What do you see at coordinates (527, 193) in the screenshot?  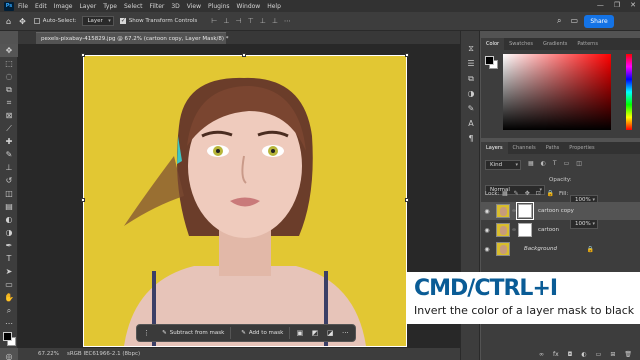 I see `lock-position-icon: ✥` at bounding box center [527, 193].